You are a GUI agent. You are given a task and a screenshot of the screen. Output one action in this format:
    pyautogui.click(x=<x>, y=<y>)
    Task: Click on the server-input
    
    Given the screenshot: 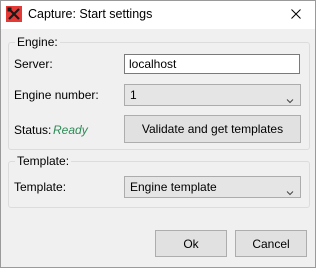 What is the action you would take?
    pyautogui.click(x=212, y=64)
    